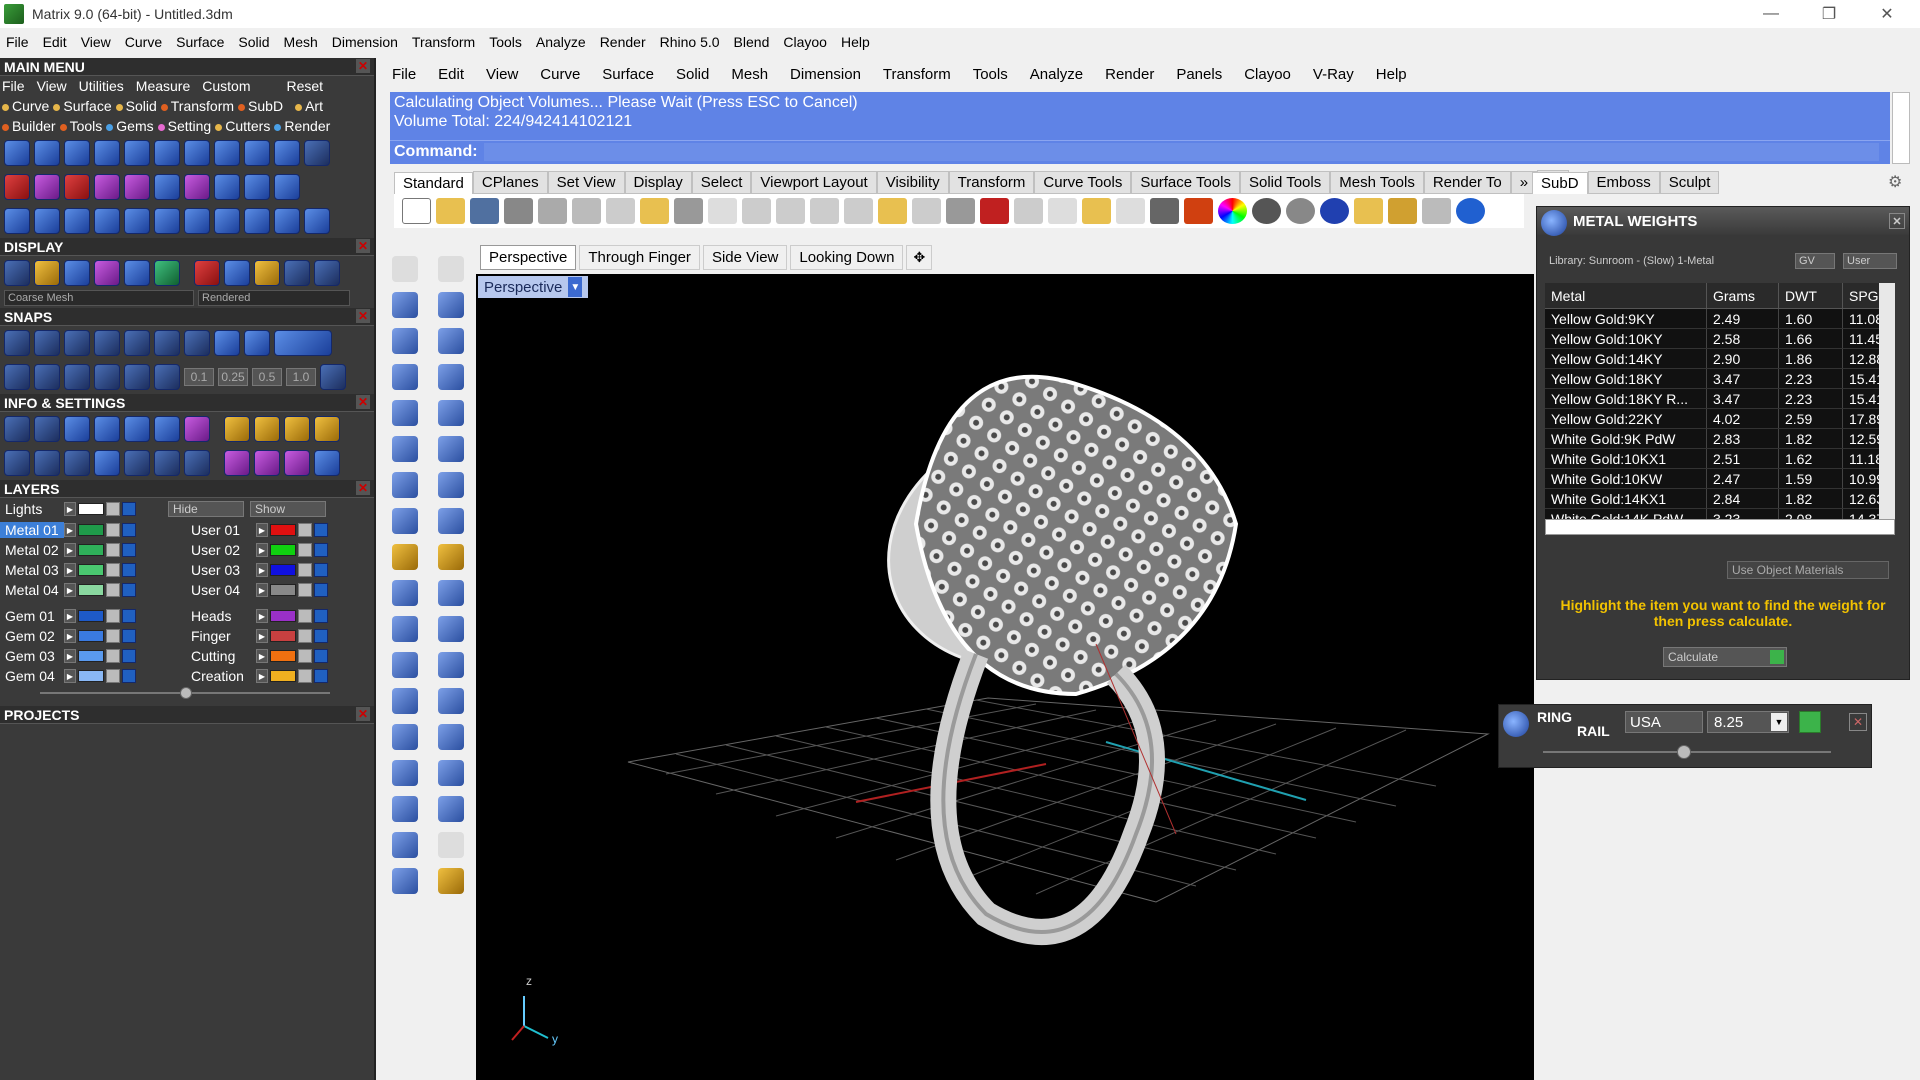  I want to click on layer-name: Gem 02, so click(32, 636).